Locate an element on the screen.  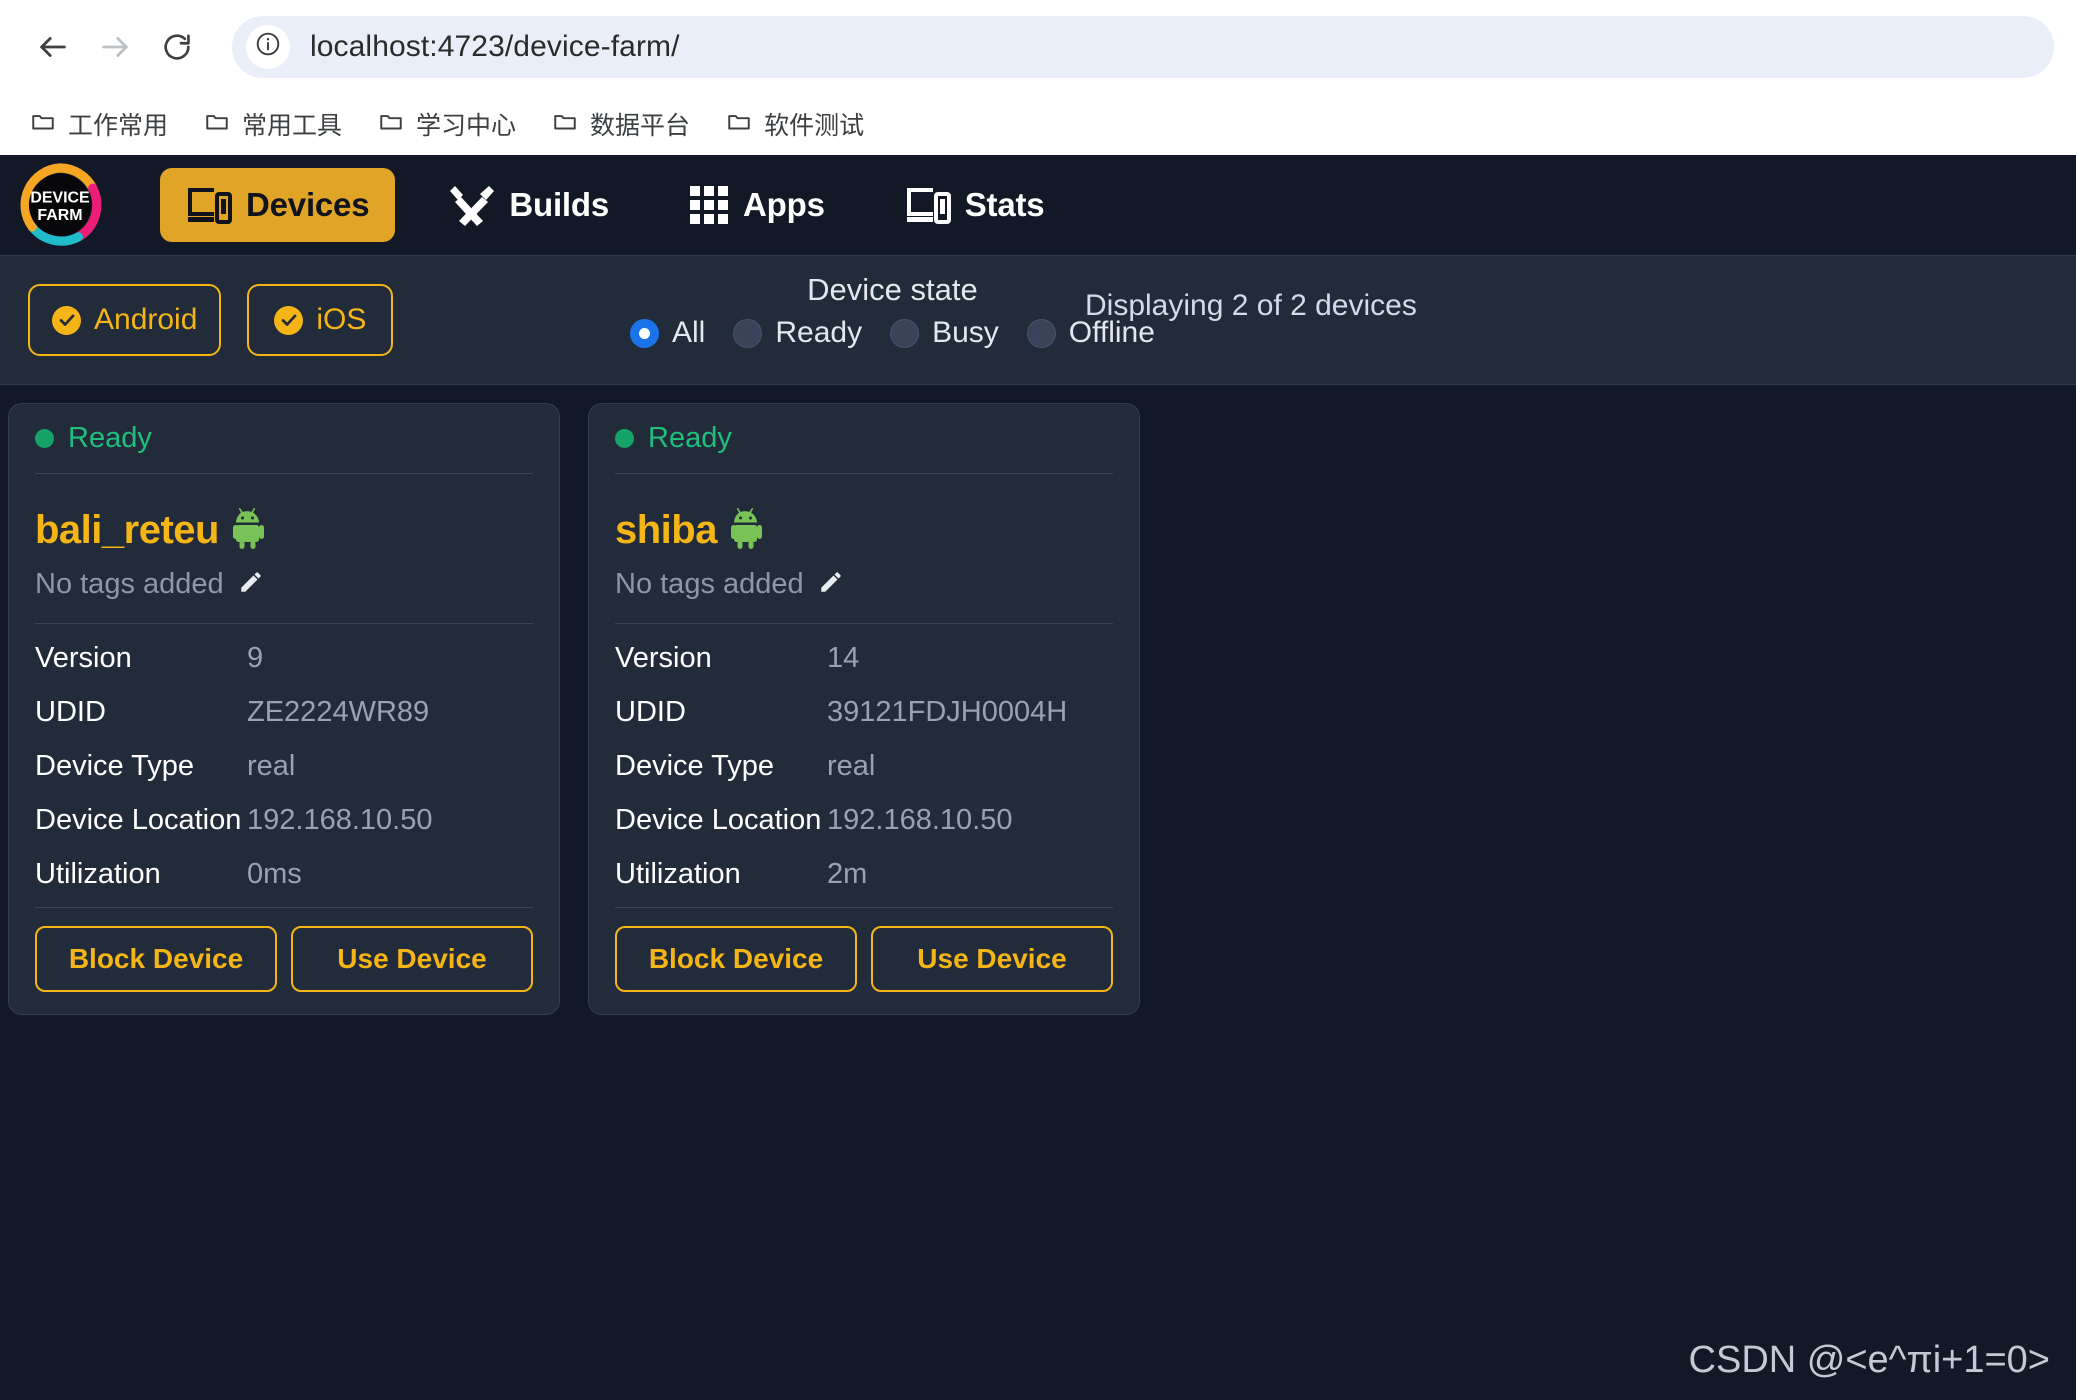
nav-tab-label: Apps is located at coordinates (784, 204).